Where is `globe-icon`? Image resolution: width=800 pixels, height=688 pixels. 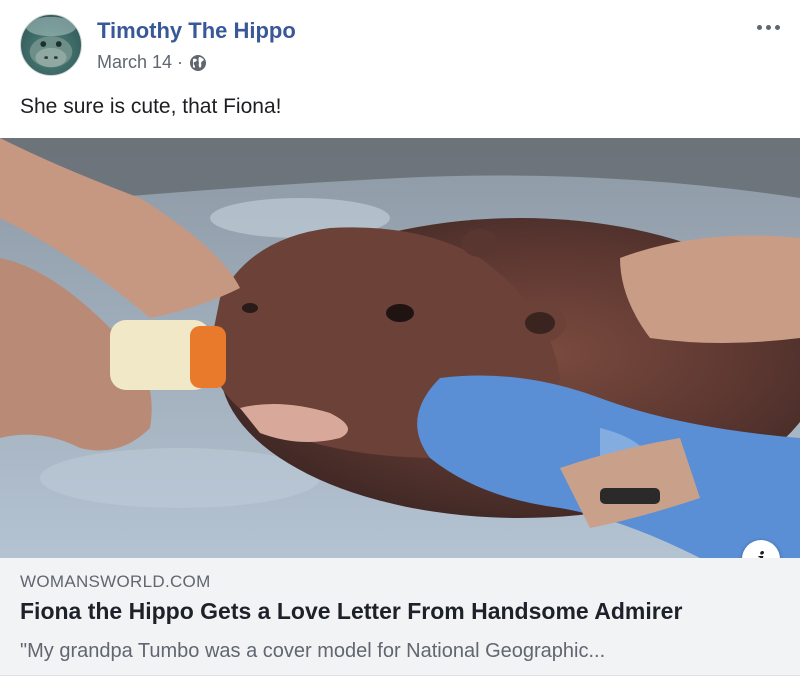 globe-icon is located at coordinates (198, 63).